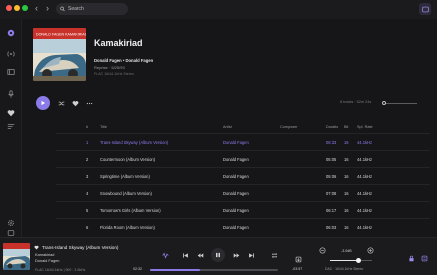 The image size is (437, 275). Describe the element at coordinates (344, 269) in the screenshot. I see `output-device: DAC · 16/44.1kHz Stereo` at that location.